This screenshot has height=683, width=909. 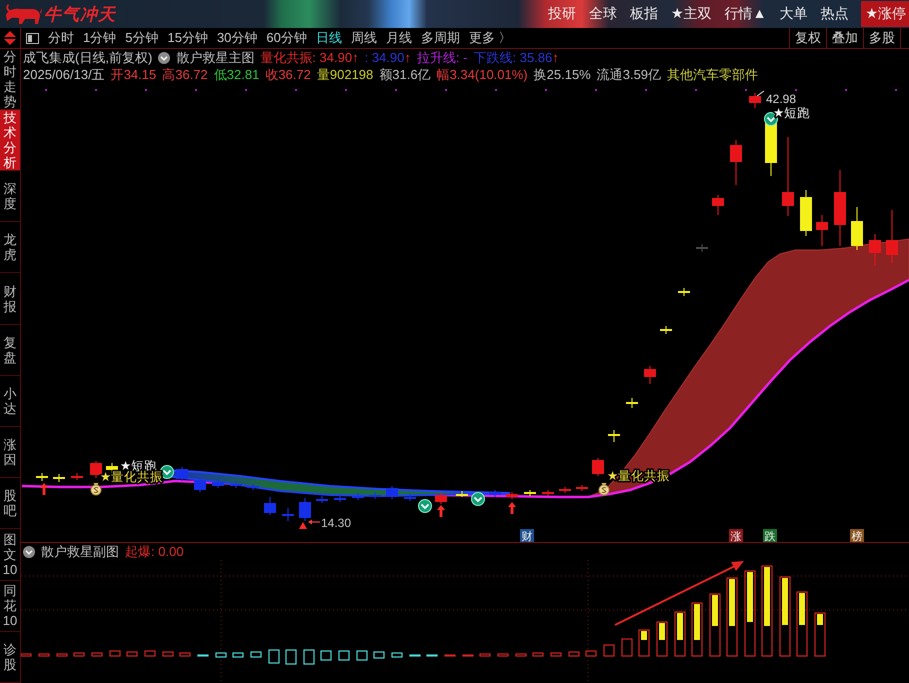 I want to click on logo-text: 牛气冲天, so click(x=80, y=15).